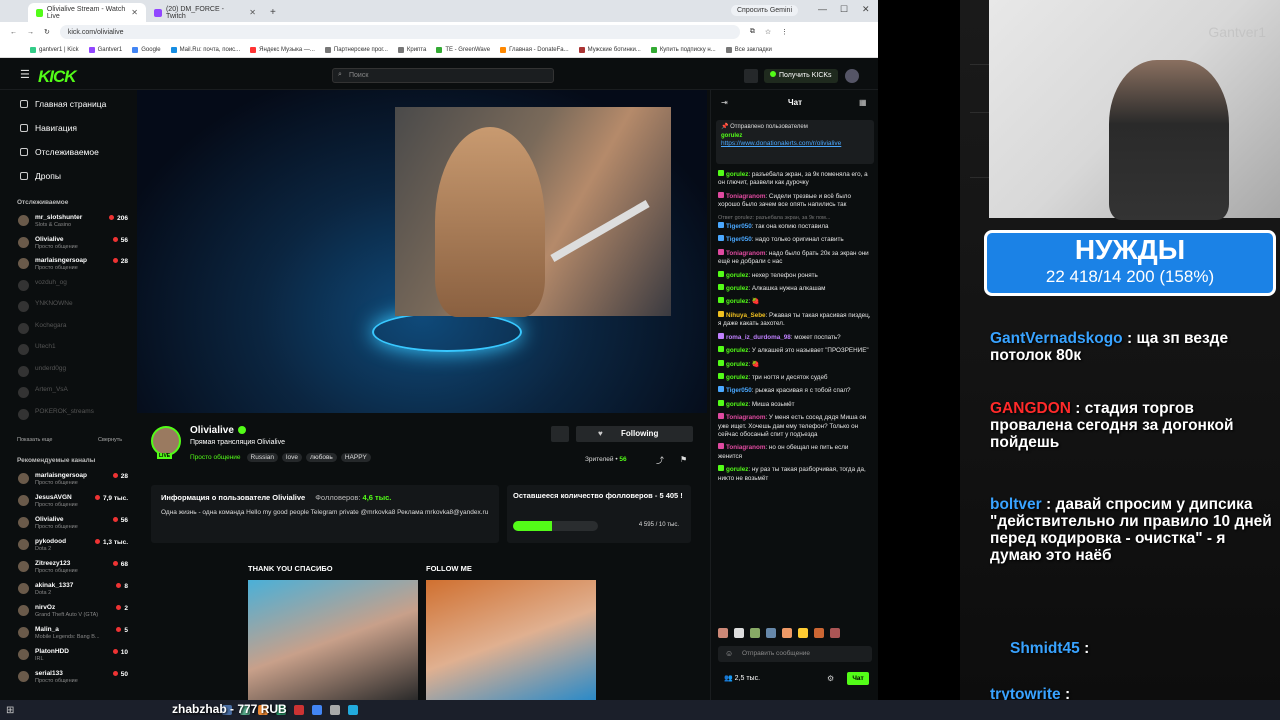  Describe the element at coordinates (73, 568) in the screenshot. I see `sidebar-channel: Zitreezy123 Просто общение 68` at that location.